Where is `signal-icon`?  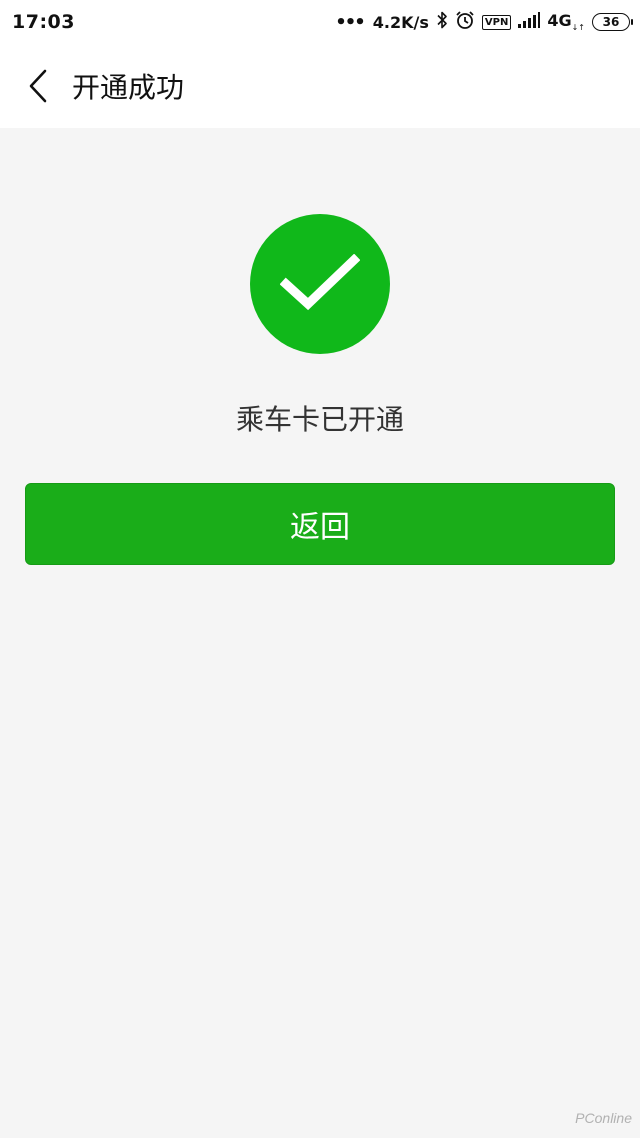
signal-icon is located at coordinates (529, 22).